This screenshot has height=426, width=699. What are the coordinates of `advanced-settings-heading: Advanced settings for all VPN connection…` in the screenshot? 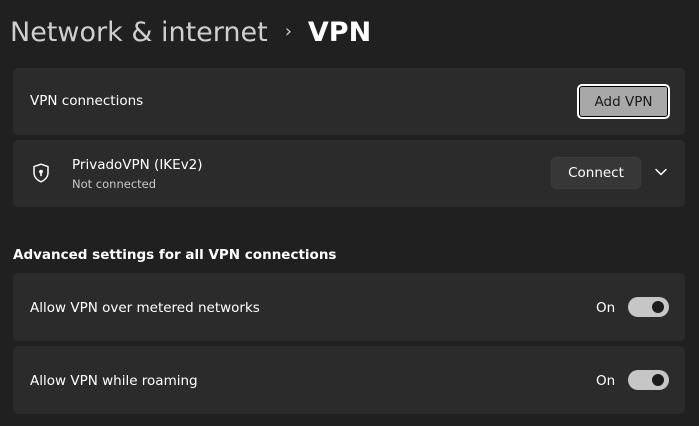 It's located at (175, 255).